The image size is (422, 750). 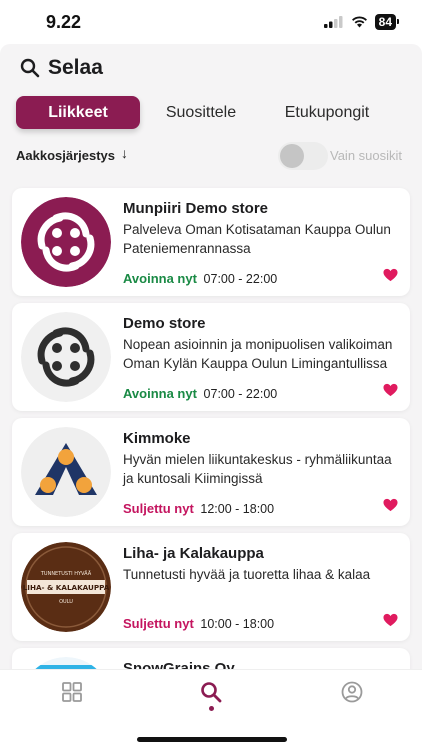 What do you see at coordinates (193, 553) in the screenshot?
I see `store-name: Liha- ja Kalakauppa` at bounding box center [193, 553].